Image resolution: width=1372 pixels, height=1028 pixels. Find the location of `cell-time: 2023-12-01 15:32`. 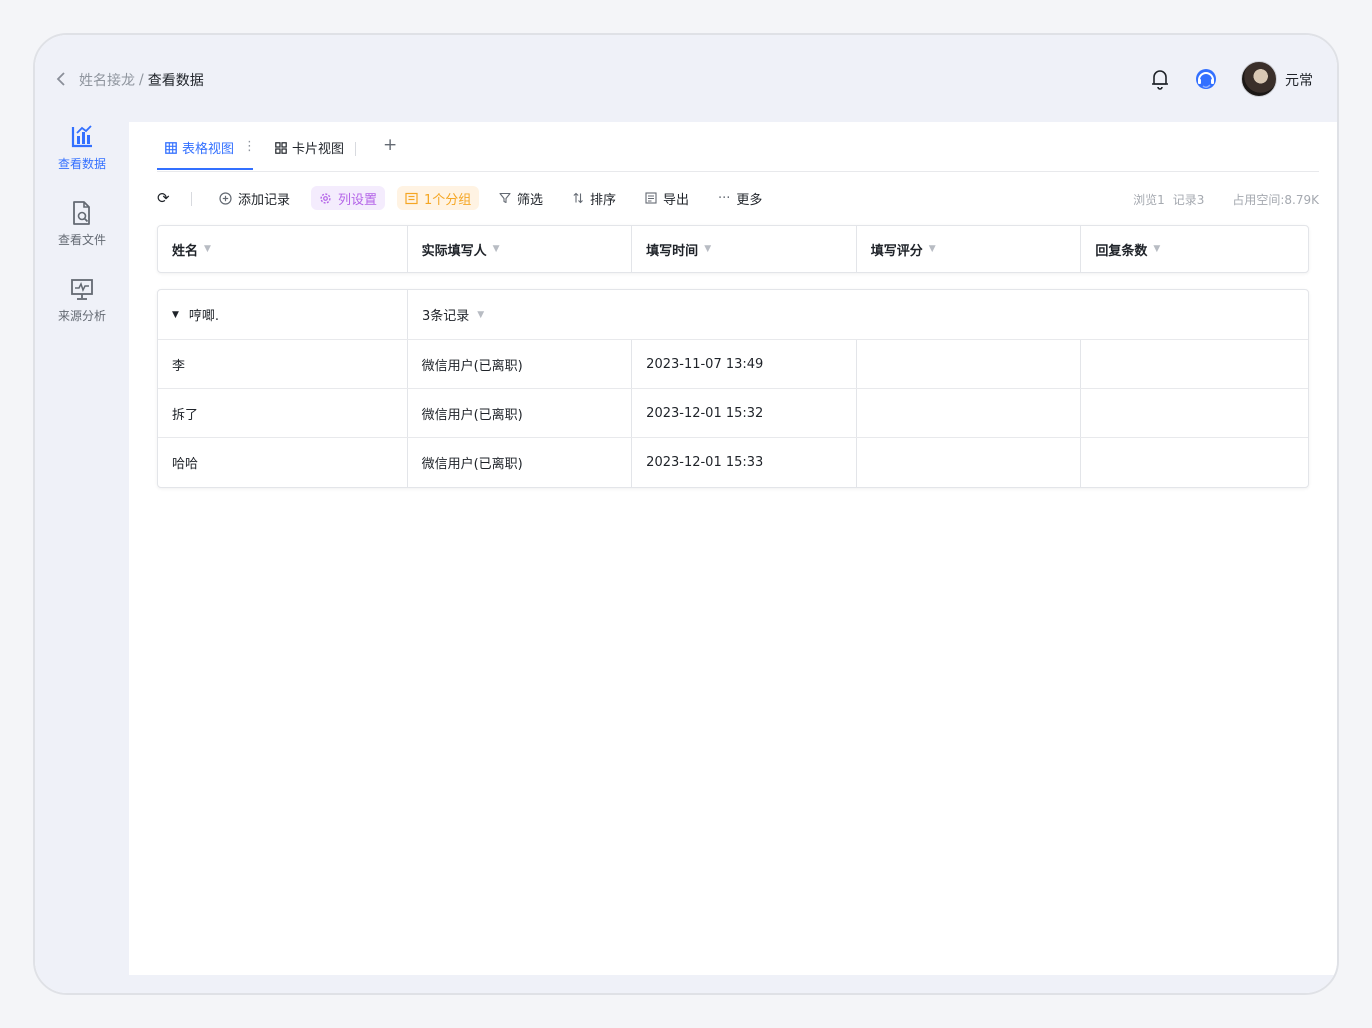

cell-time: 2023-12-01 15:32 is located at coordinates (744, 413).